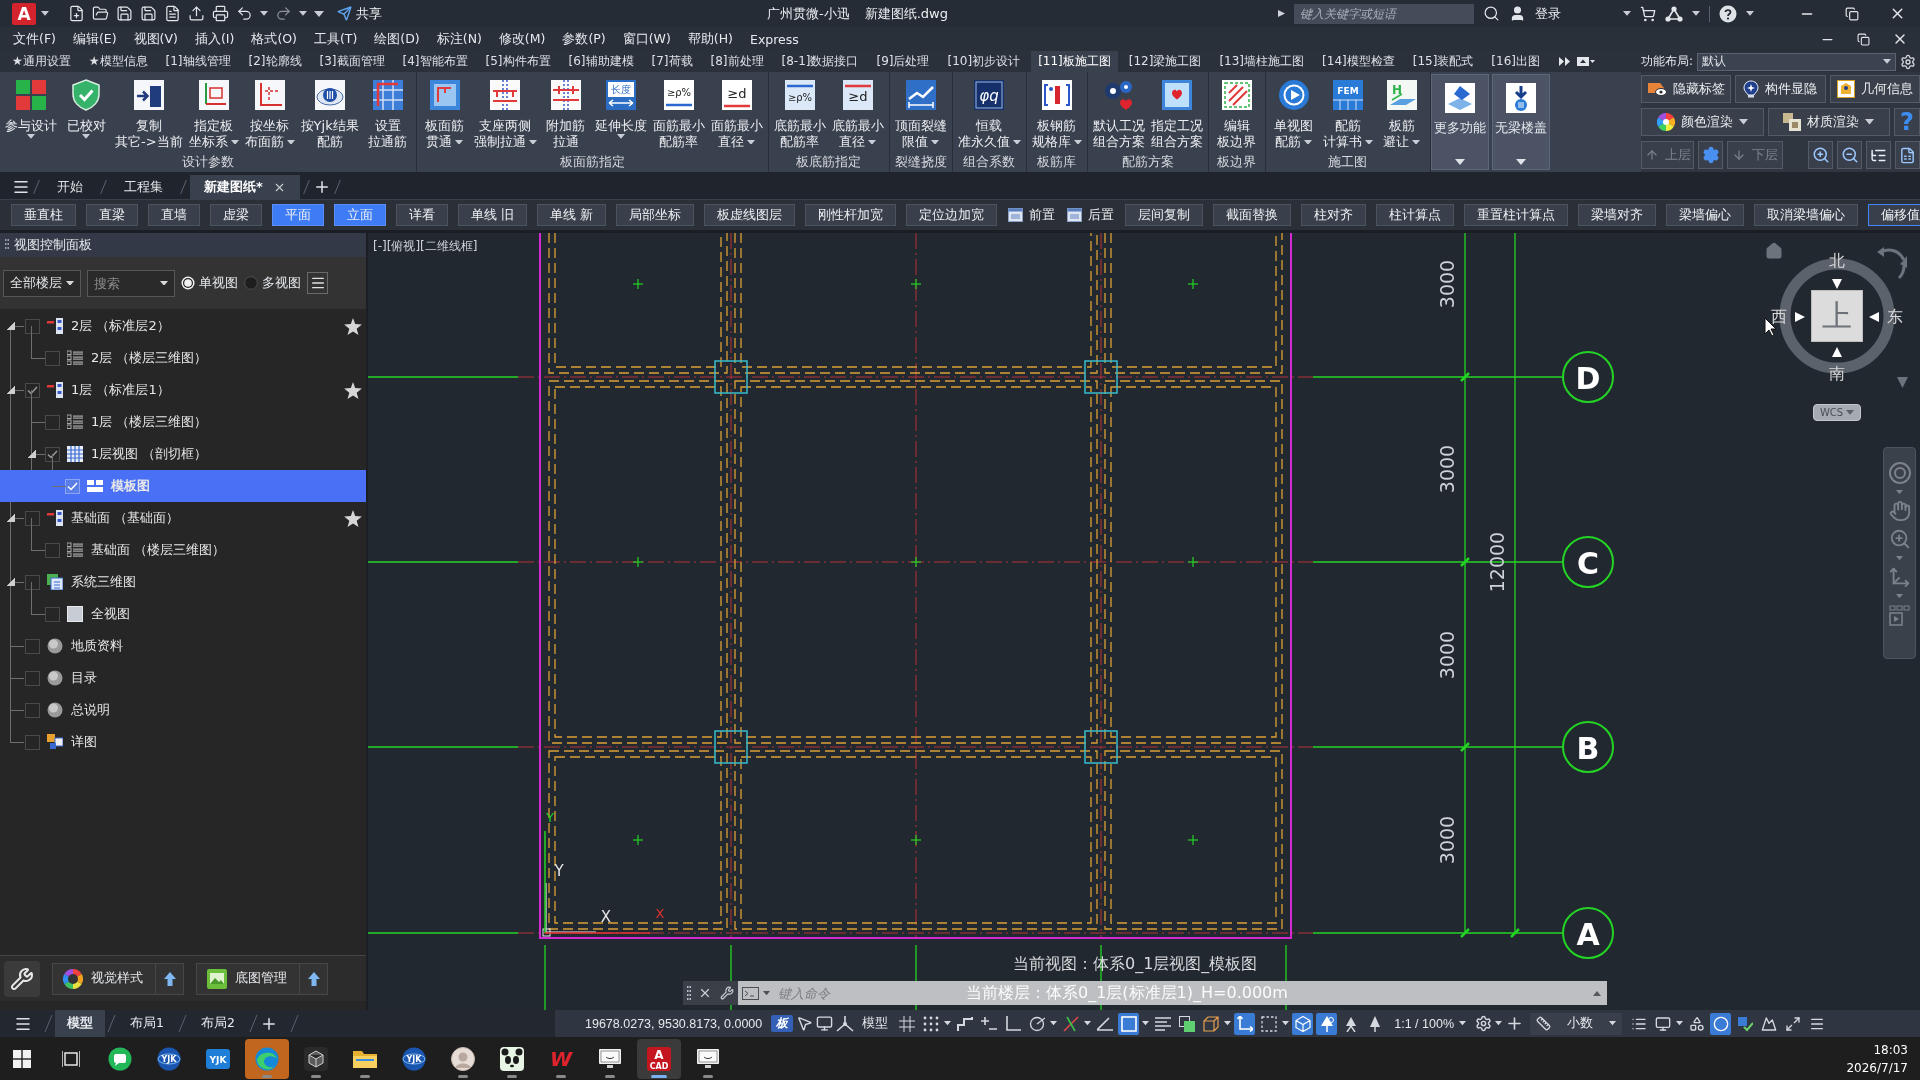 The image size is (1920, 1080). Describe the element at coordinates (951, 215) in the screenshot. I see `toolbar-button: 定位边加宽` at that location.